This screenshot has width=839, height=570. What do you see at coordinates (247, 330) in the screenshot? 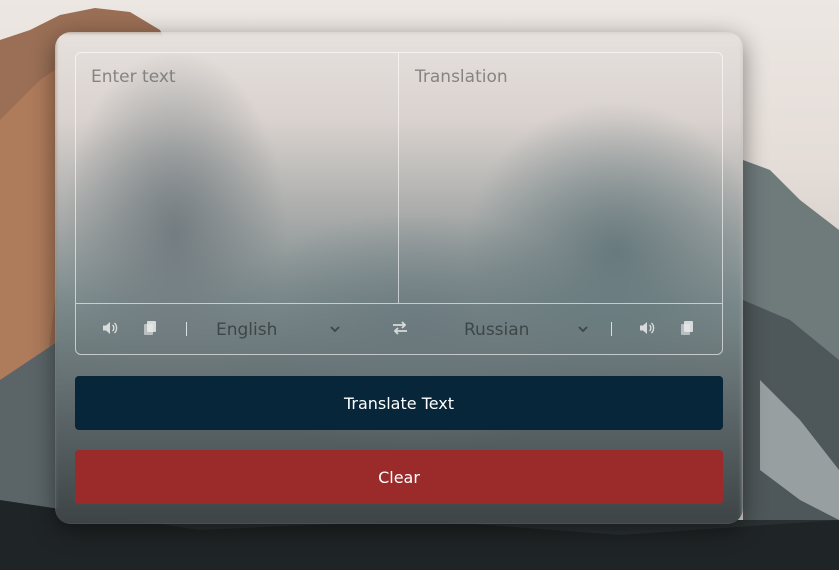
I see `source-language-value: English` at bounding box center [247, 330].